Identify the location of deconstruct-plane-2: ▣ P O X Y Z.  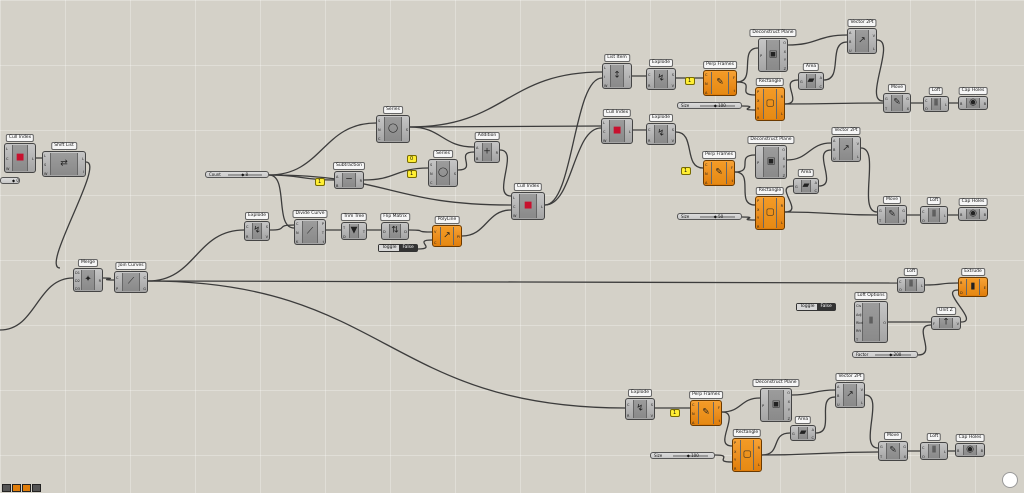
(771, 162).